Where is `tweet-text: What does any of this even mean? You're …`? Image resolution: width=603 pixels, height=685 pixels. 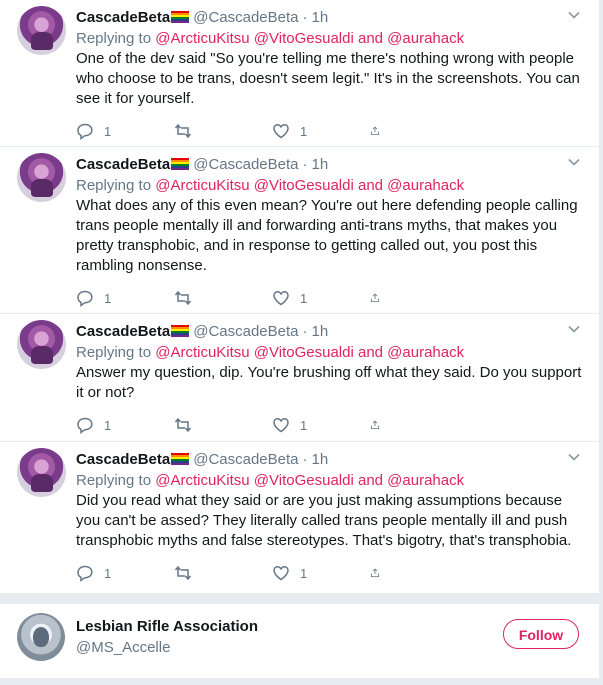 tweet-text: What does any of this even mean? You're … is located at coordinates (329, 235).